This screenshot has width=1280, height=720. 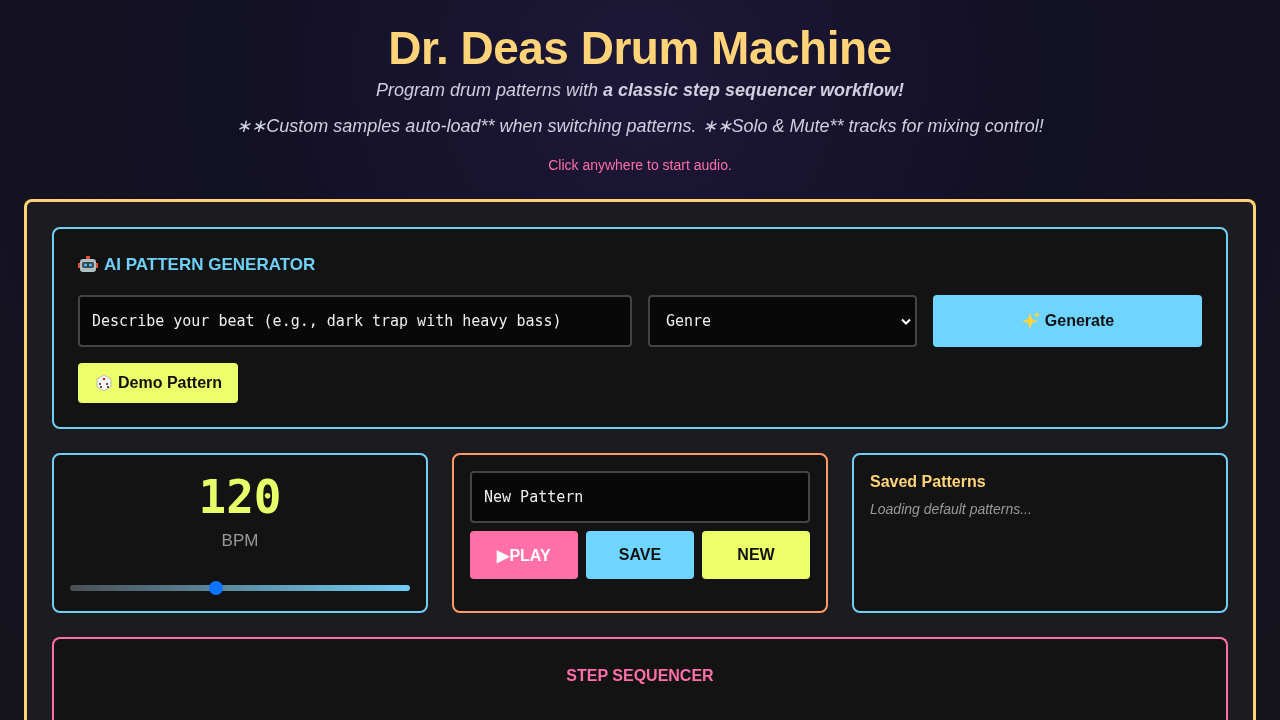 I want to click on robot-icon, so click(x=88, y=265).